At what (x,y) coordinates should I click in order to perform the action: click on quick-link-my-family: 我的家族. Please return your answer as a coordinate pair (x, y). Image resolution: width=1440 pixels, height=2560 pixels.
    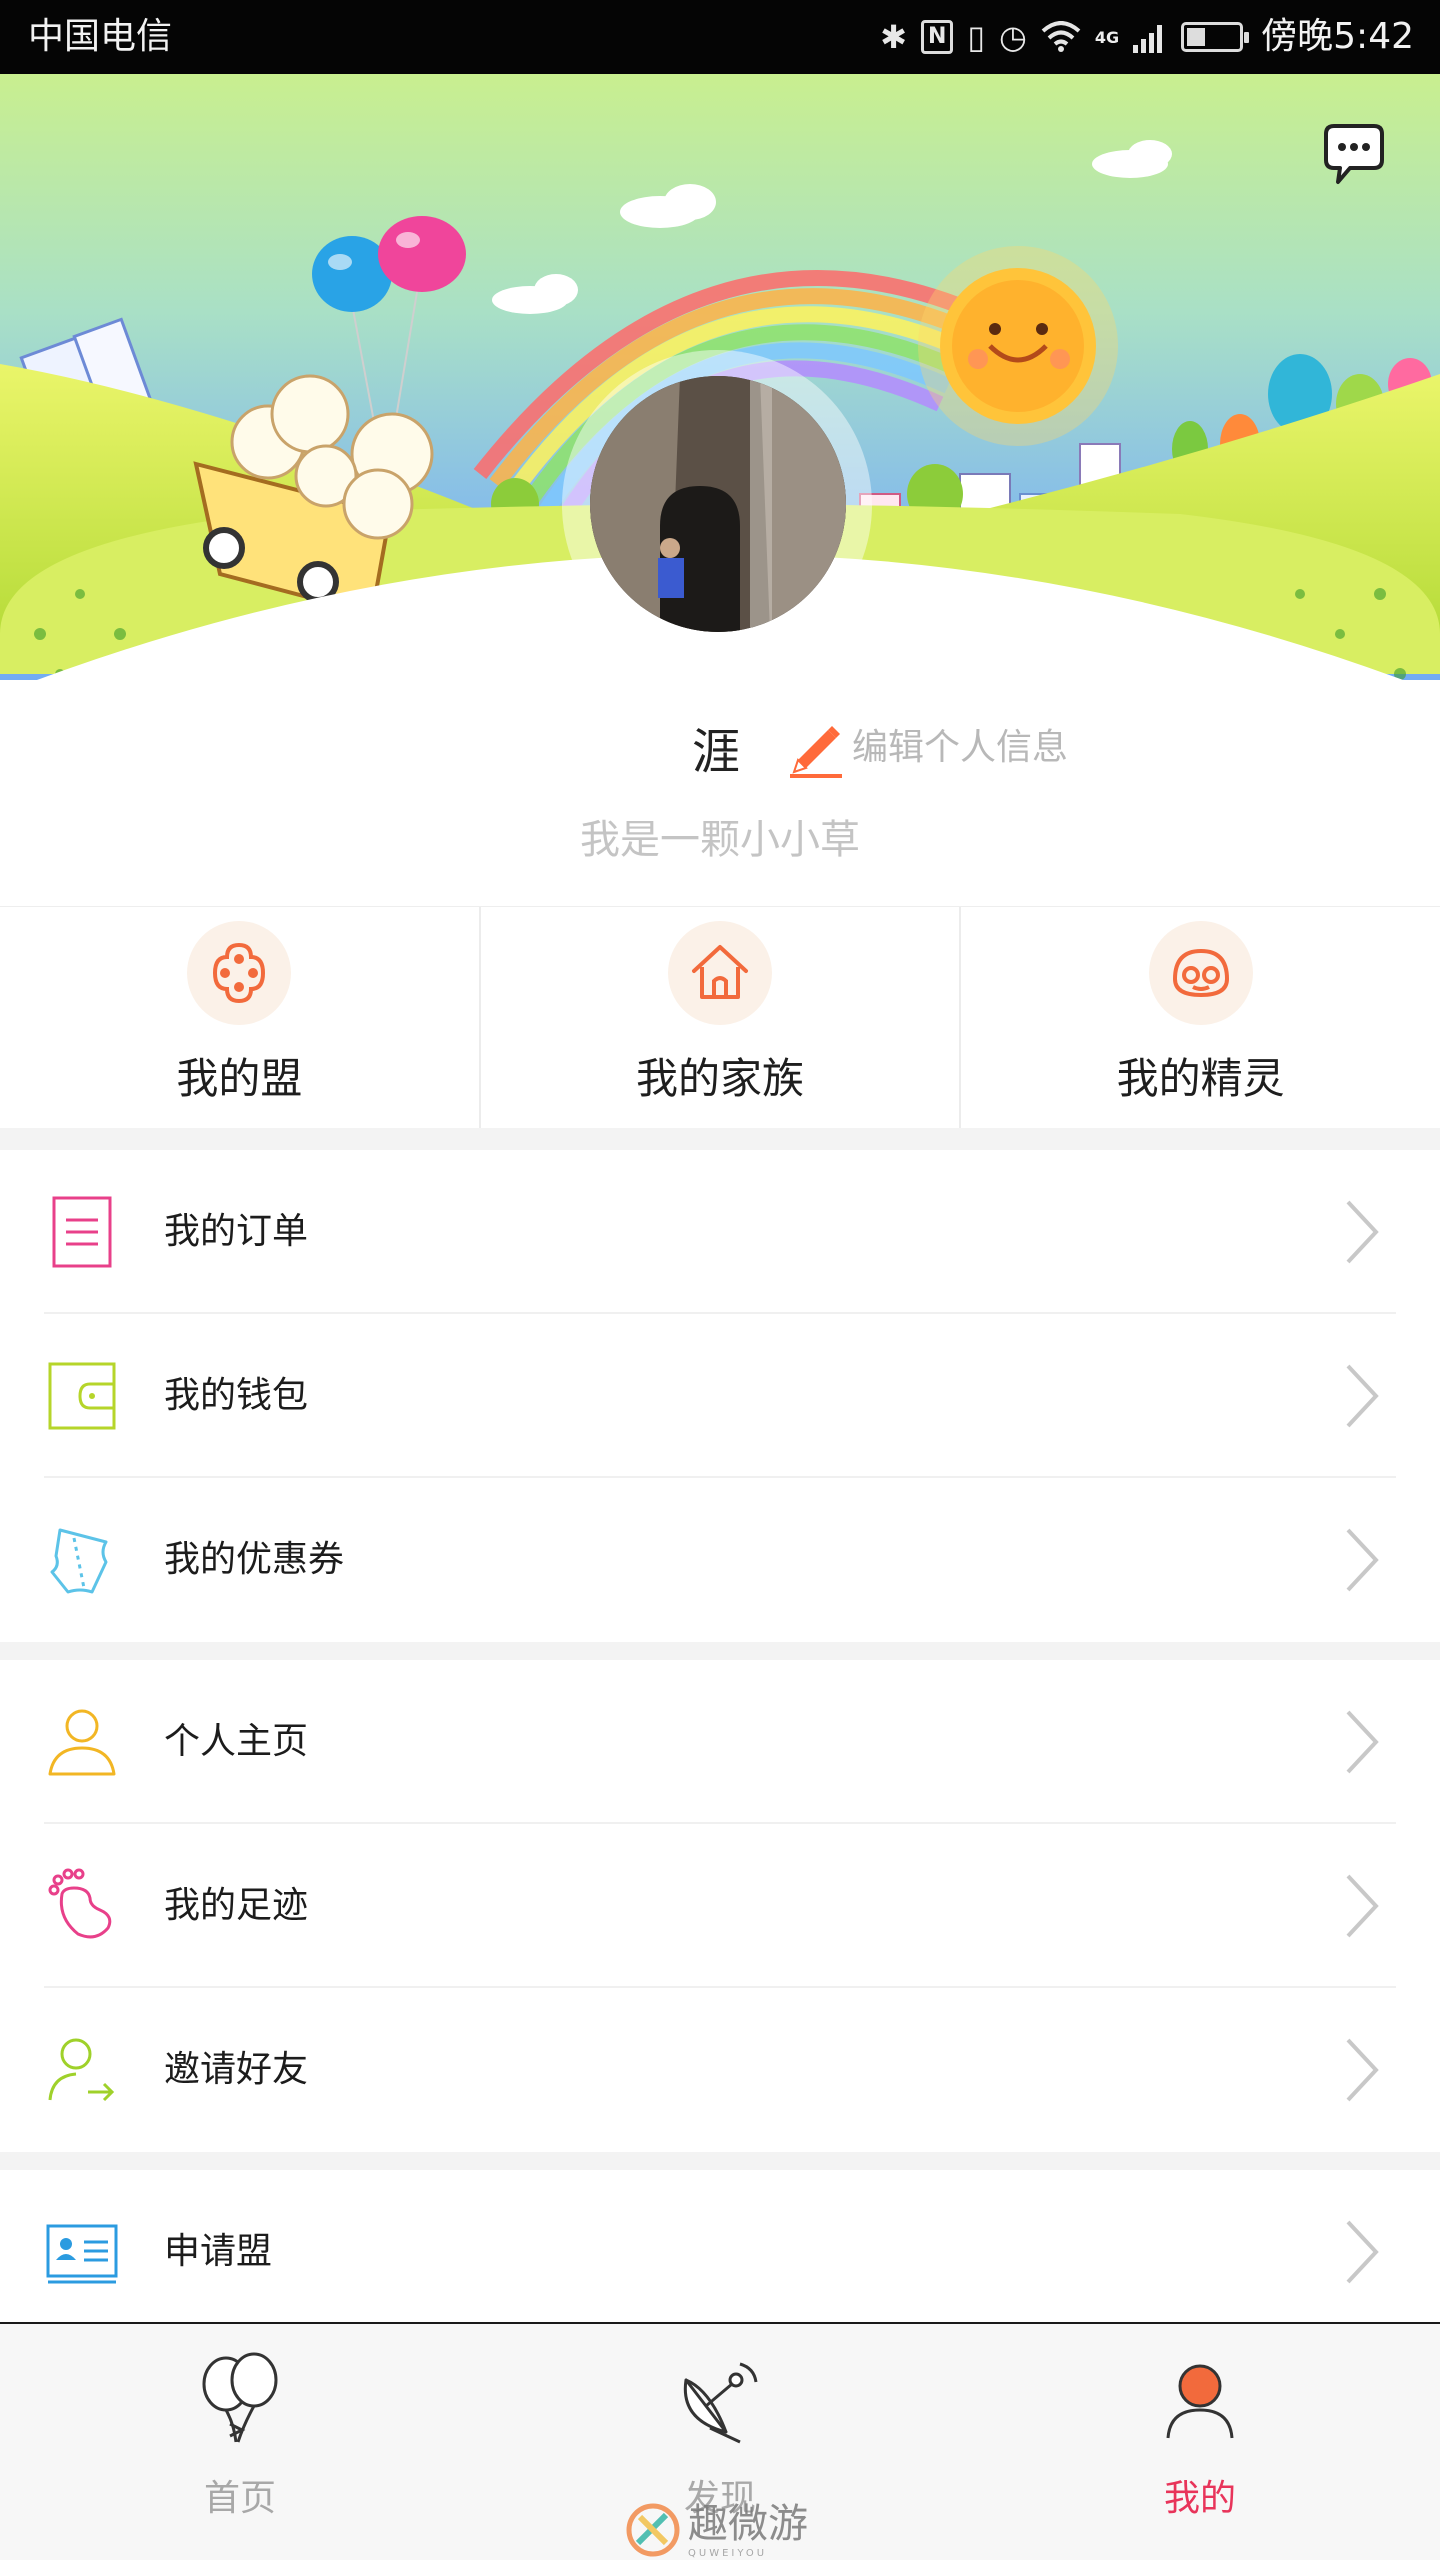
    Looking at the image, I should click on (719, 1017).